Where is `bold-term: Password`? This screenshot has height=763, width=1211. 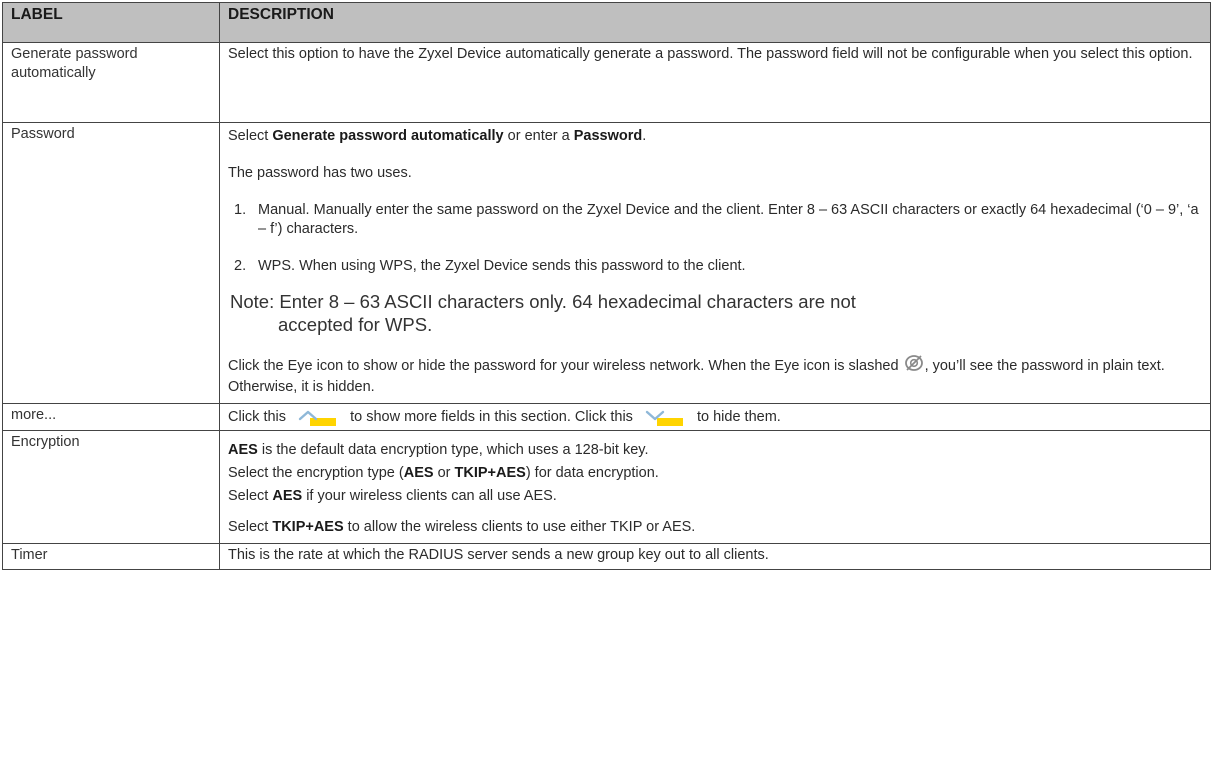
bold-term: Password is located at coordinates (608, 136).